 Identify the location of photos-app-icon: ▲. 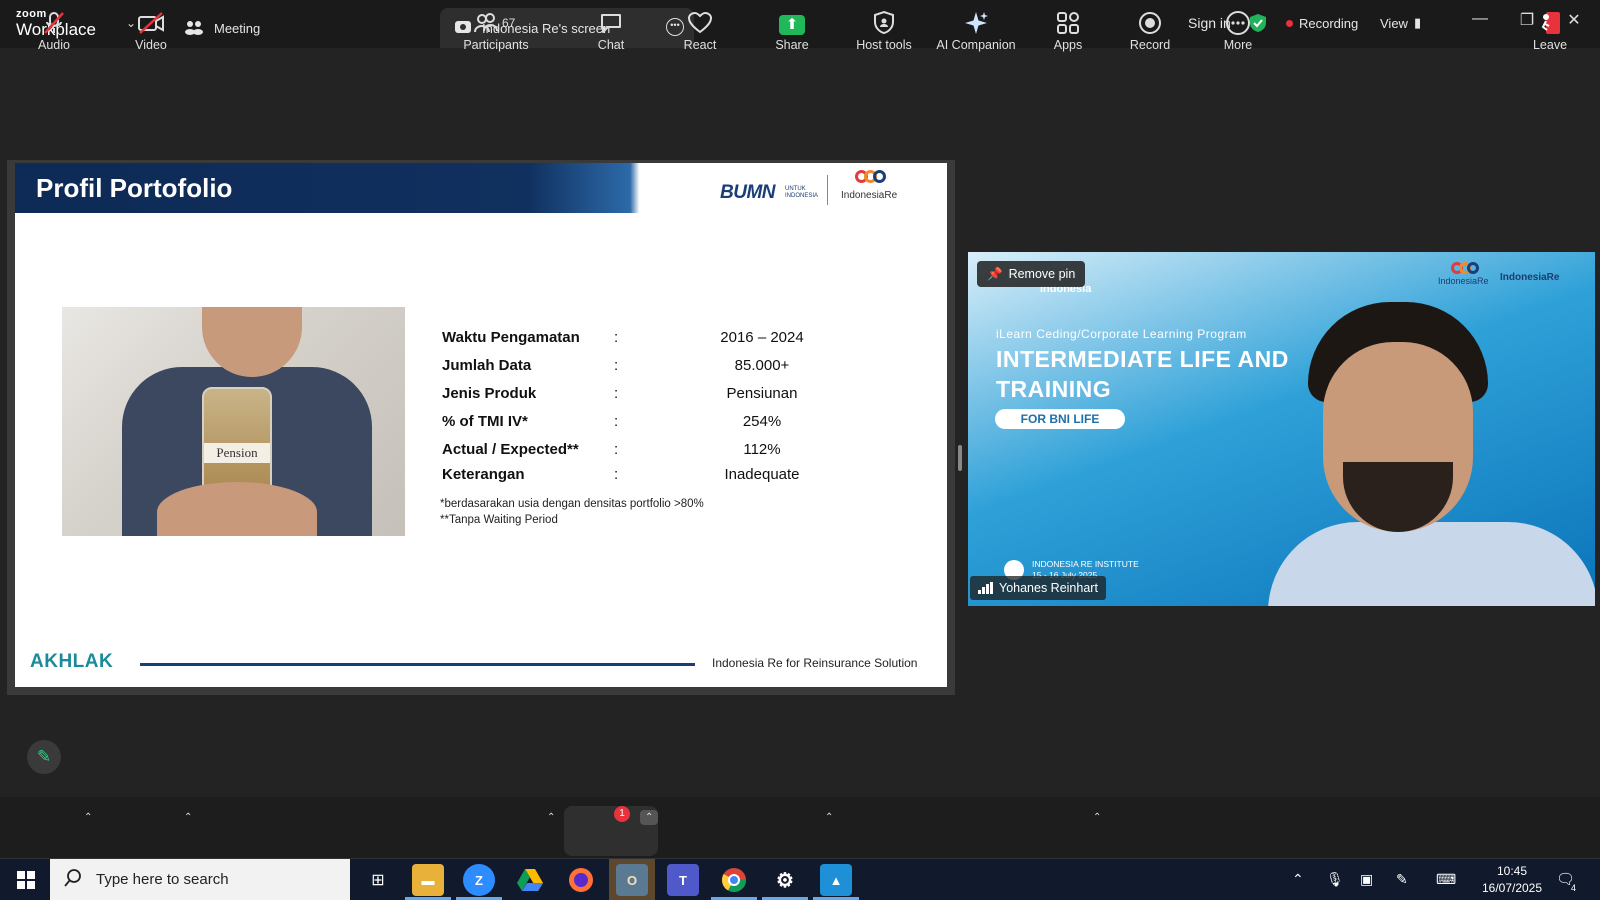
(836, 880).